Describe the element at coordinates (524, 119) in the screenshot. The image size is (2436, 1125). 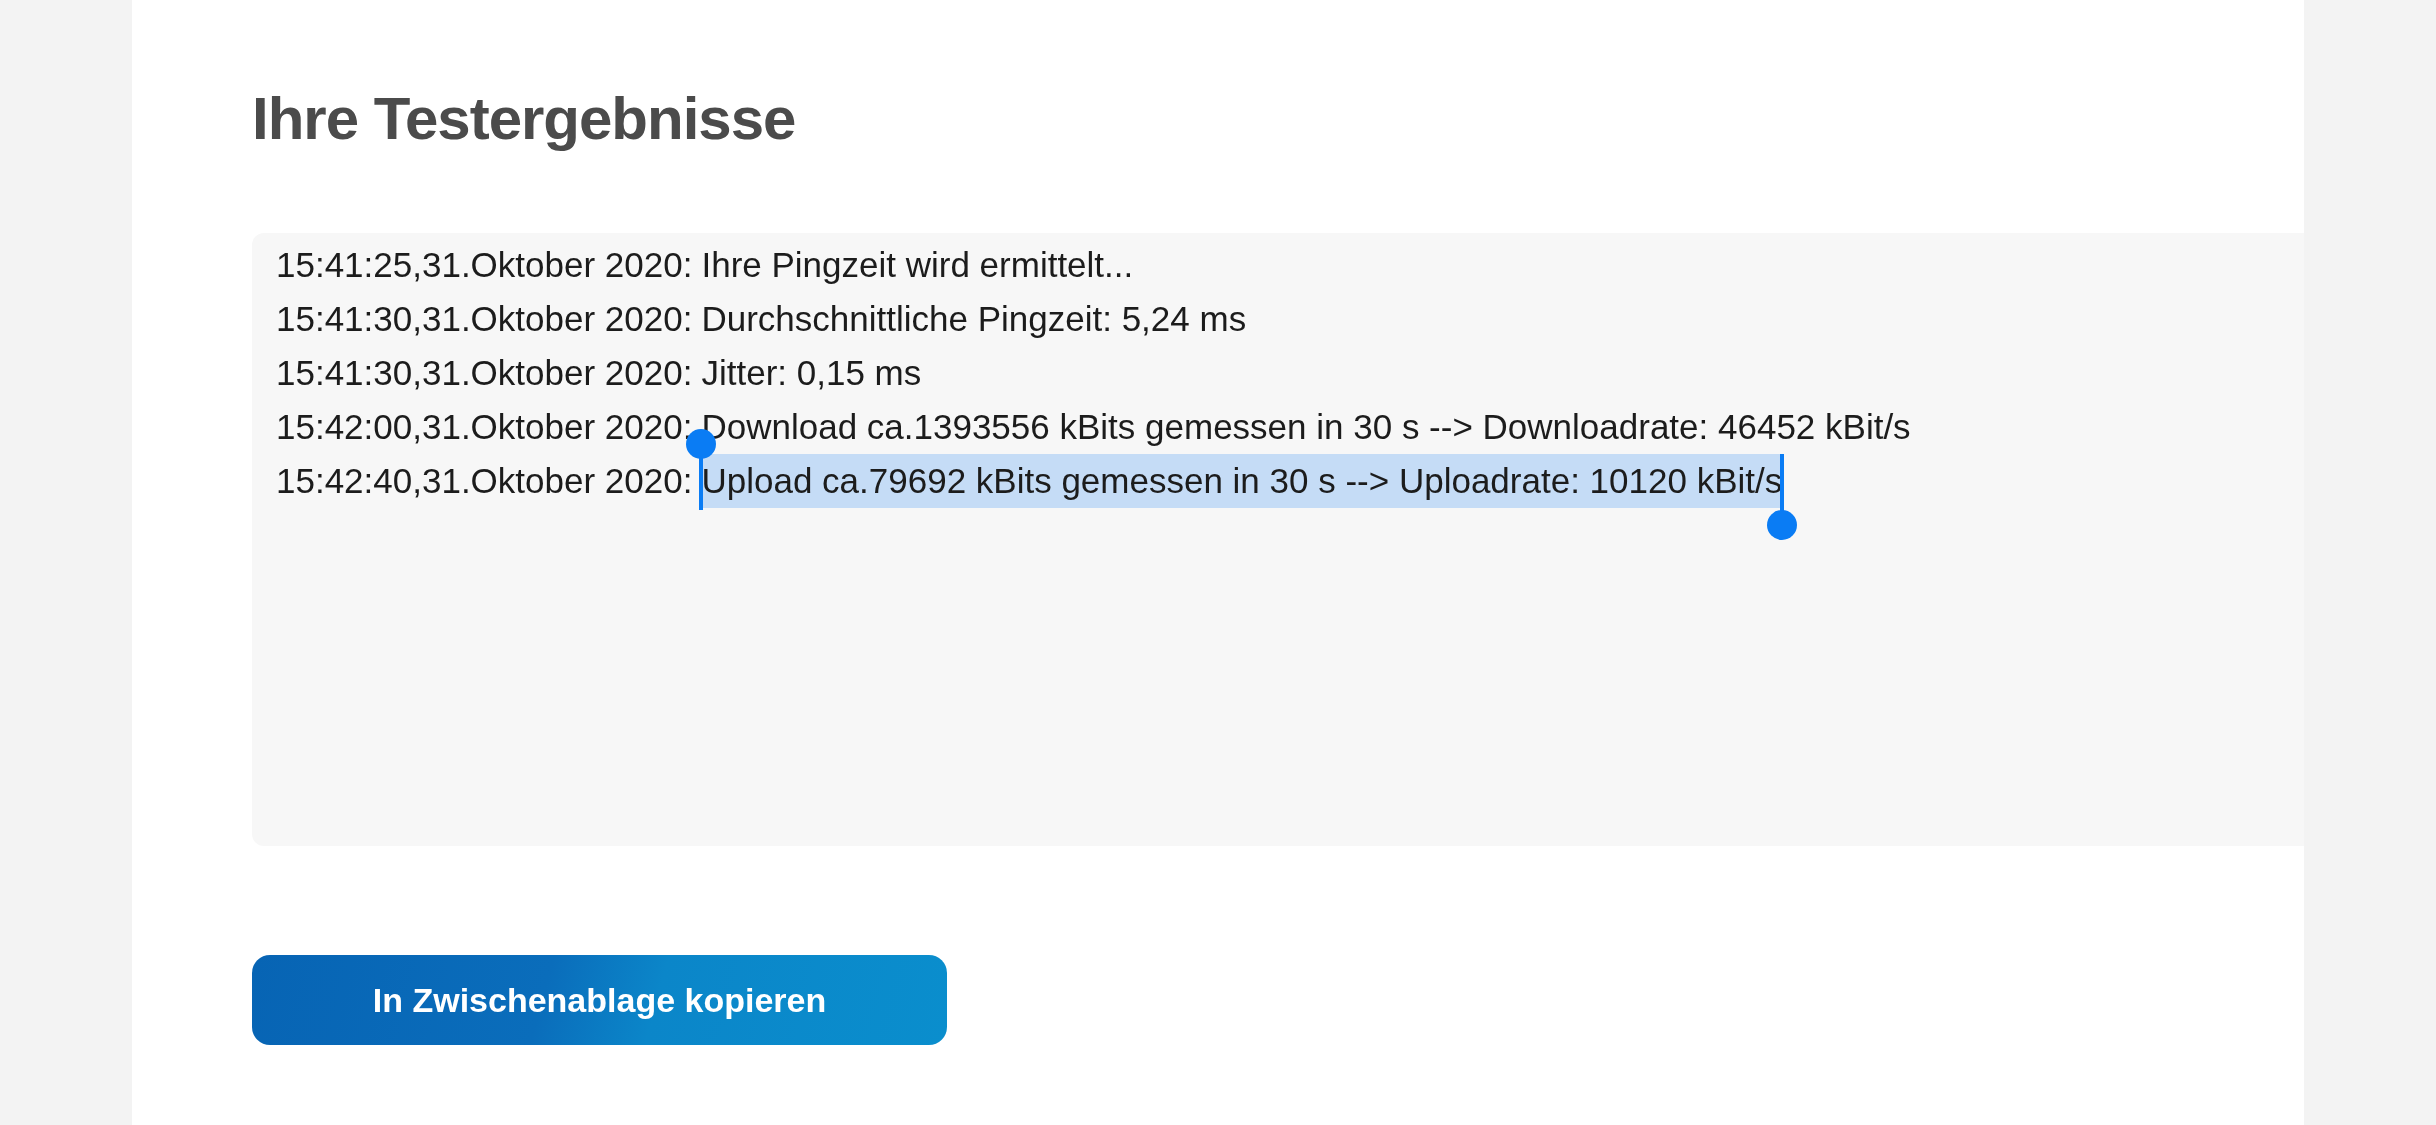
I see `page-title: Ihre Testergebnisse` at that location.